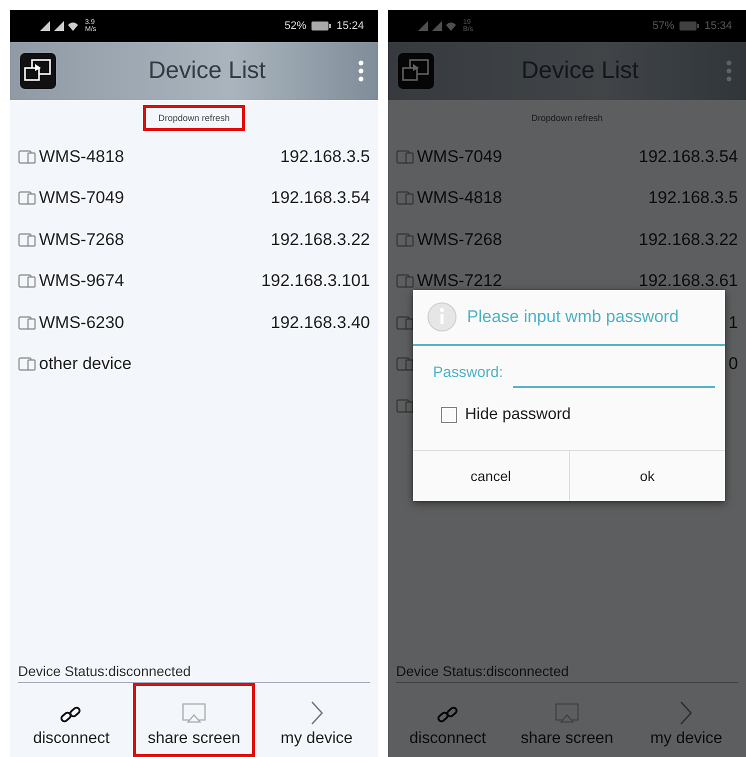  I want to click on info-icon, so click(442, 317).